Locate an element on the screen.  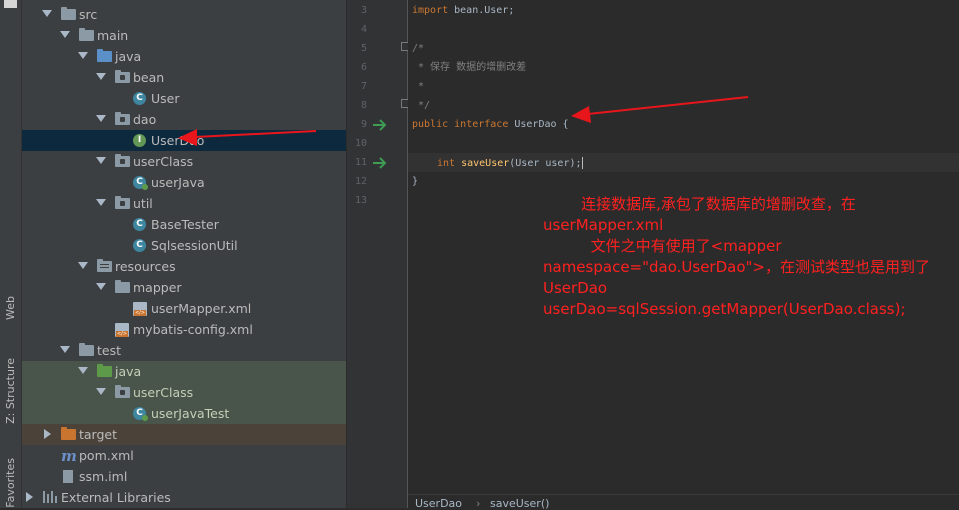
annotation-line: userMapper.xml is located at coordinates (603, 225).